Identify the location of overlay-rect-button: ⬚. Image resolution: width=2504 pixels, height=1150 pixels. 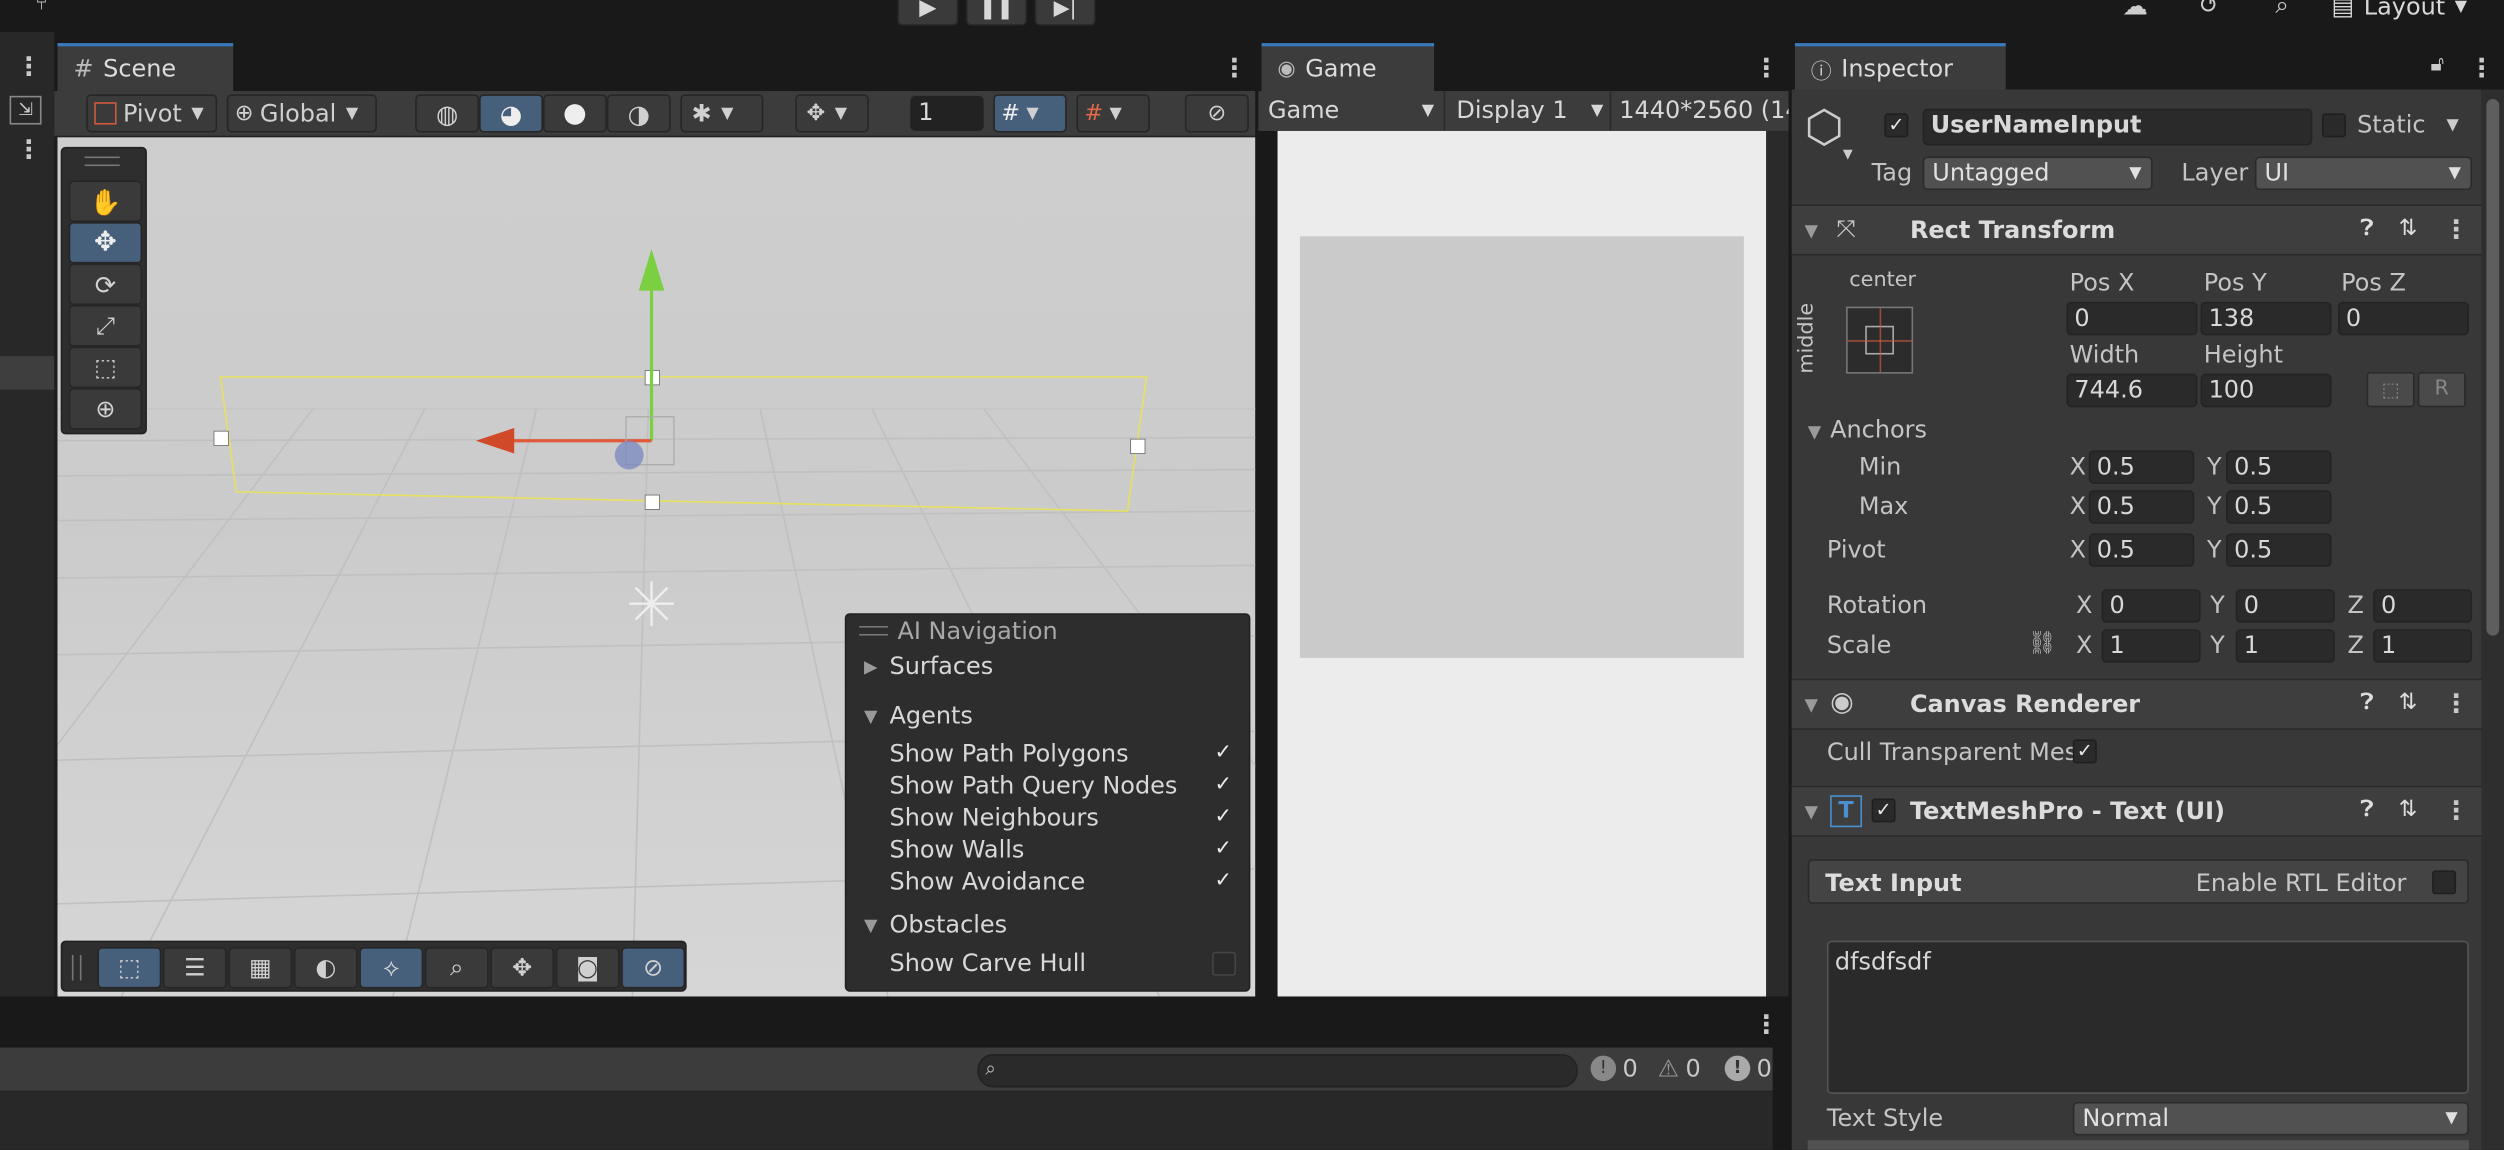
(129, 967).